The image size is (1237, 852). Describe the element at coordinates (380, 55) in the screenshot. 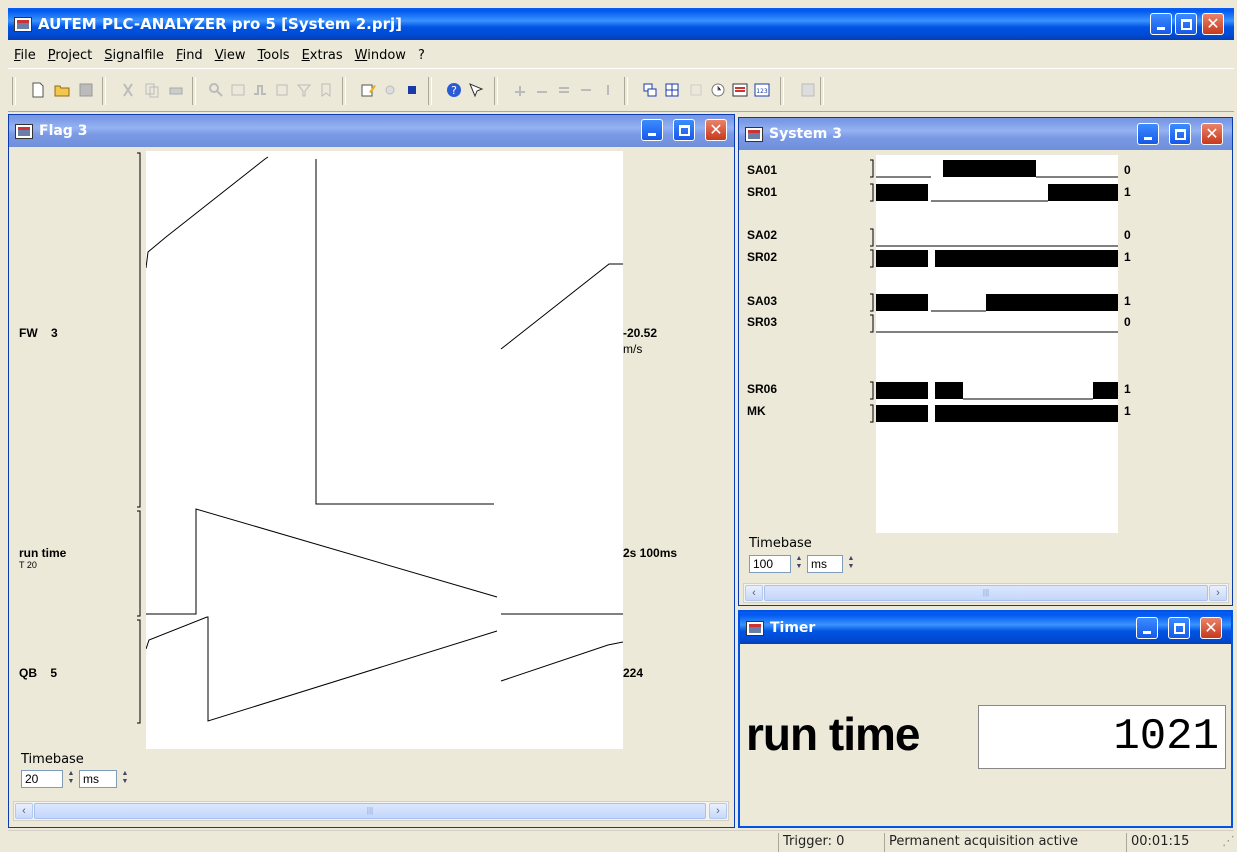

I see `menu-window: Window` at that location.